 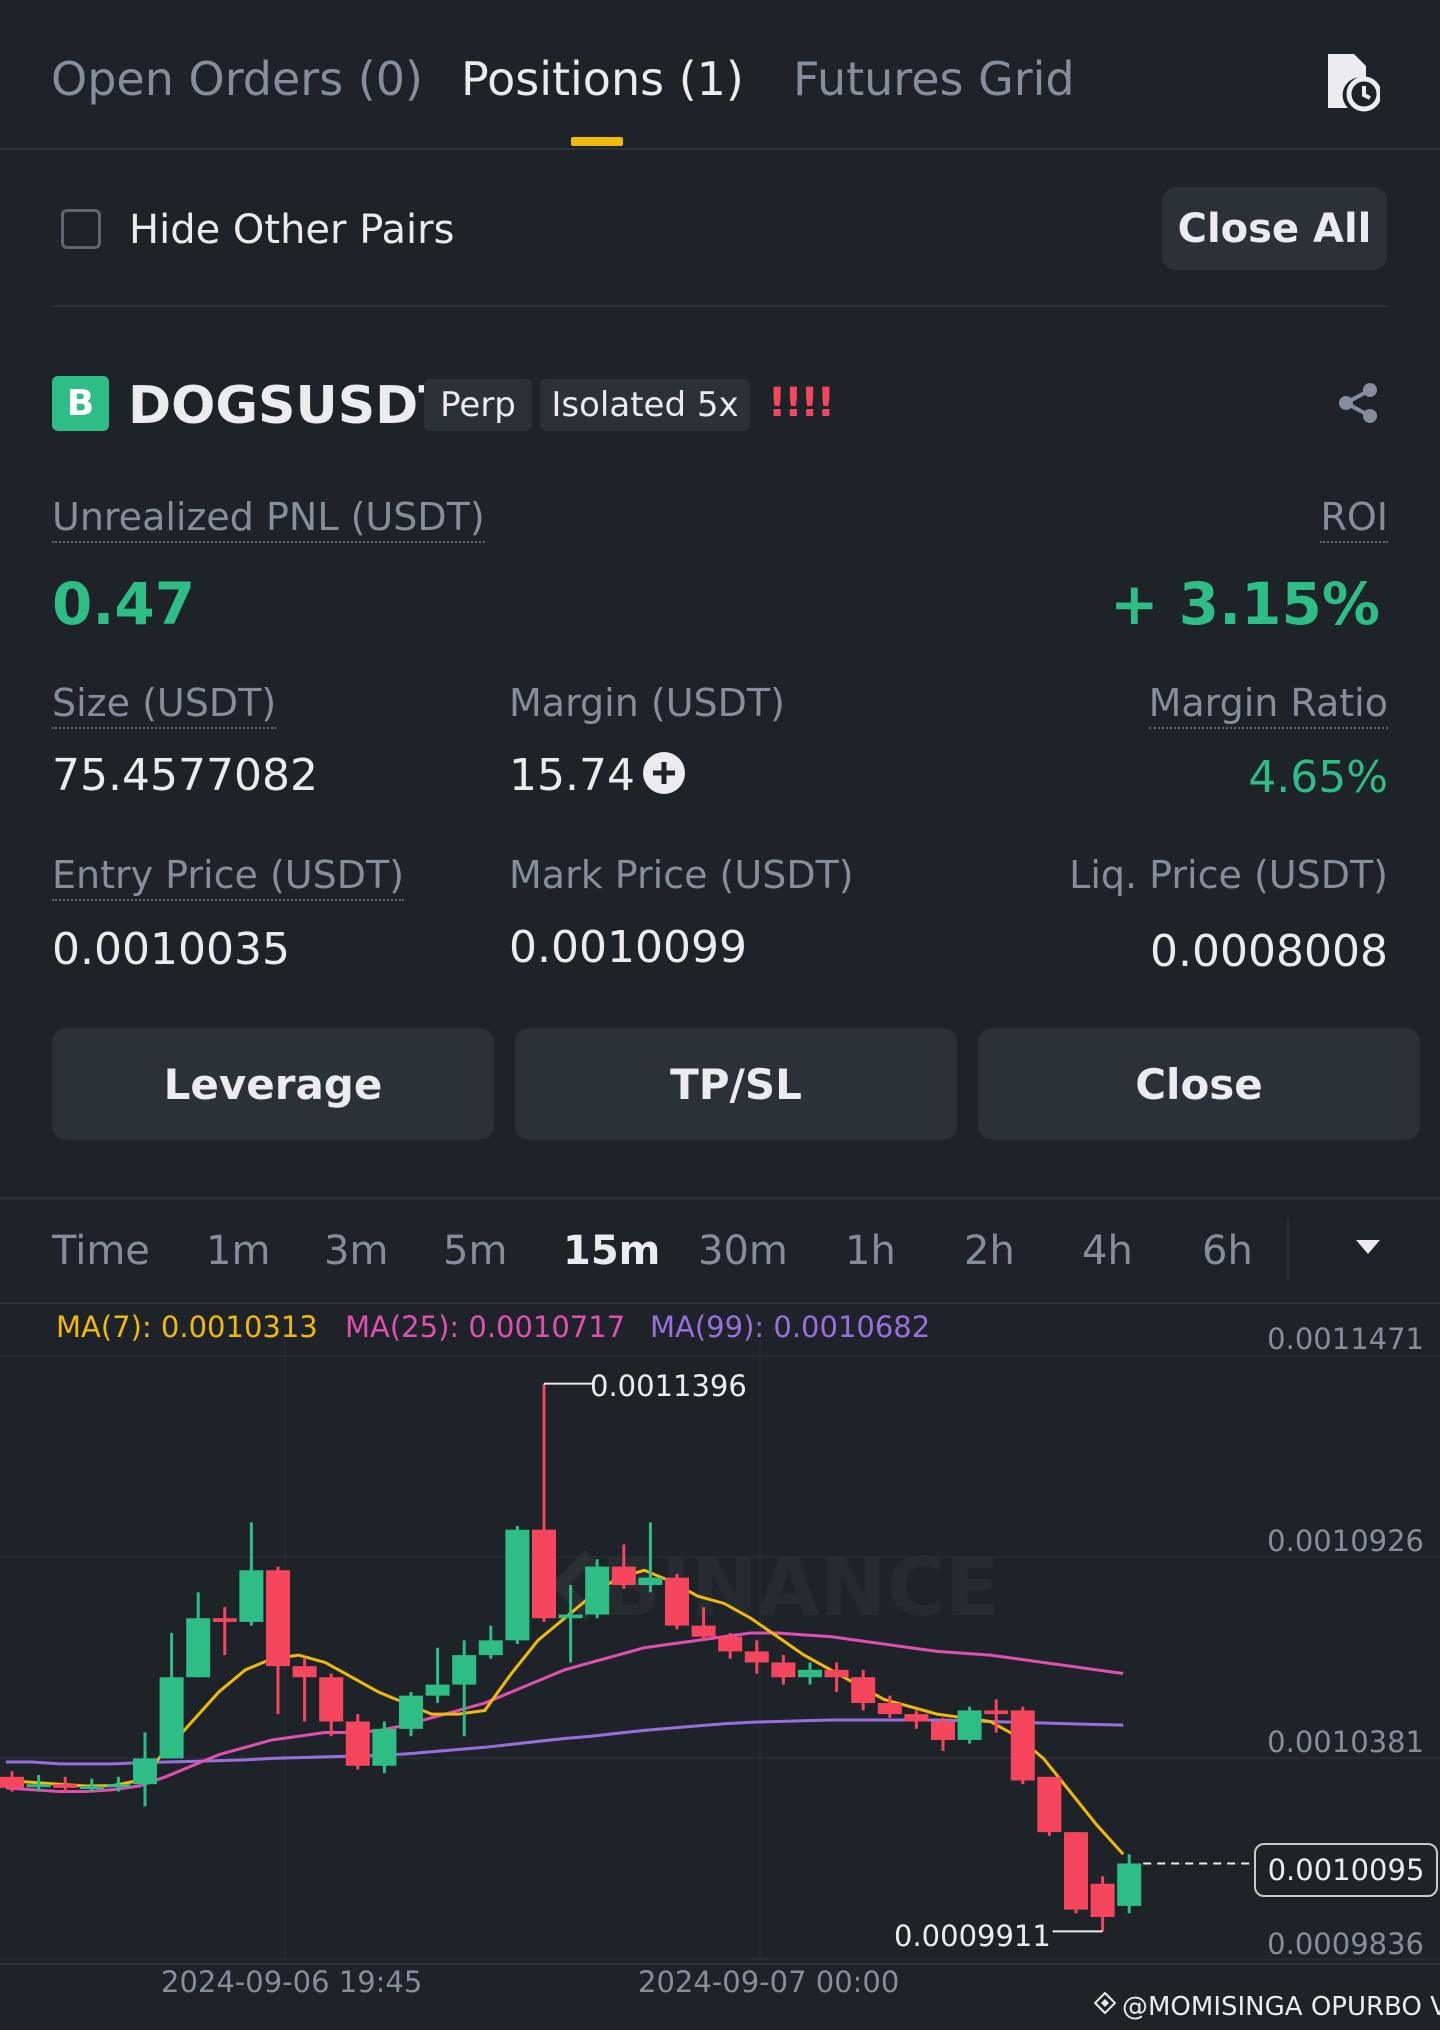 What do you see at coordinates (668, 1386) in the screenshot?
I see `high-price-label: 0.0011396` at bounding box center [668, 1386].